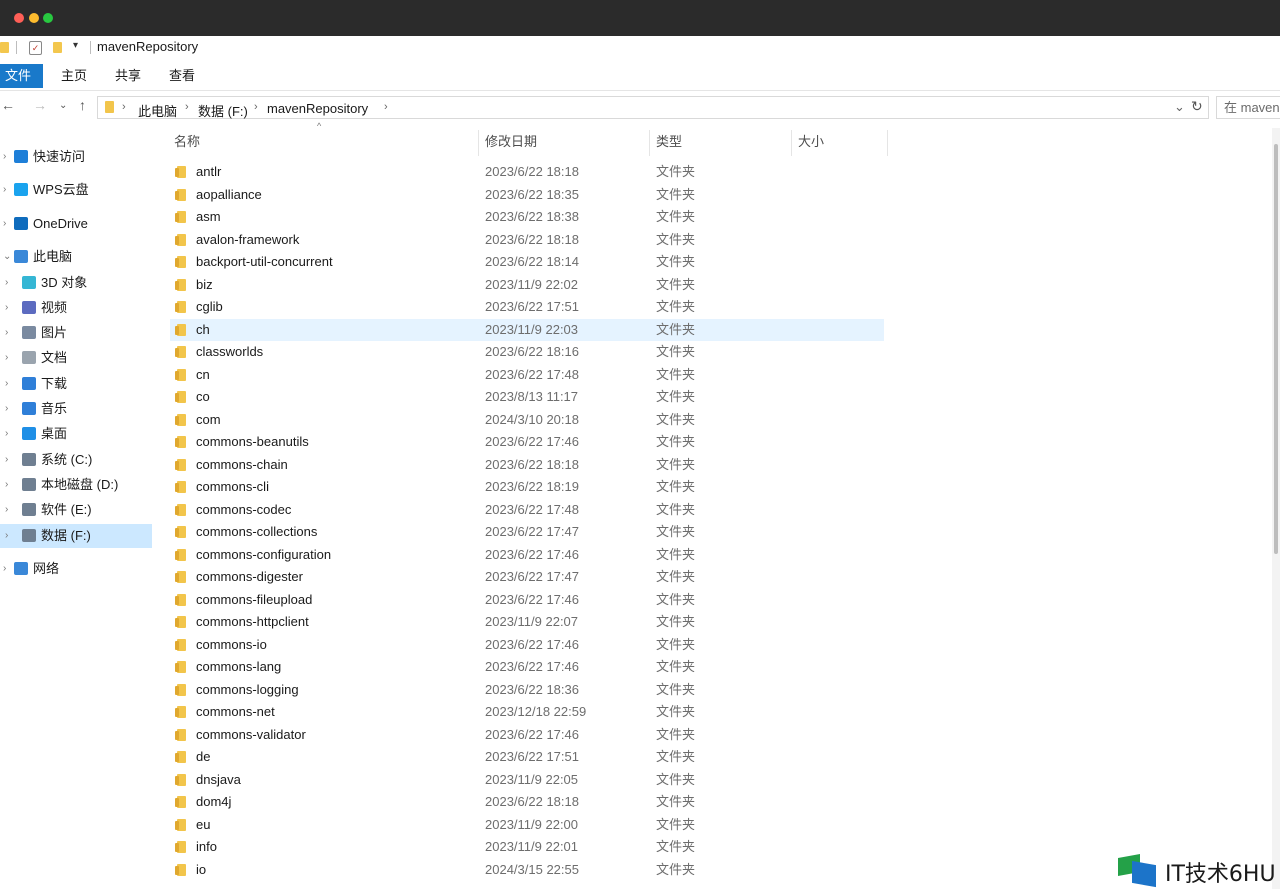  What do you see at coordinates (1276, 349) in the screenshot?
I see `vertical-scrollbar-thumb` at bounding box center [1276, 349].